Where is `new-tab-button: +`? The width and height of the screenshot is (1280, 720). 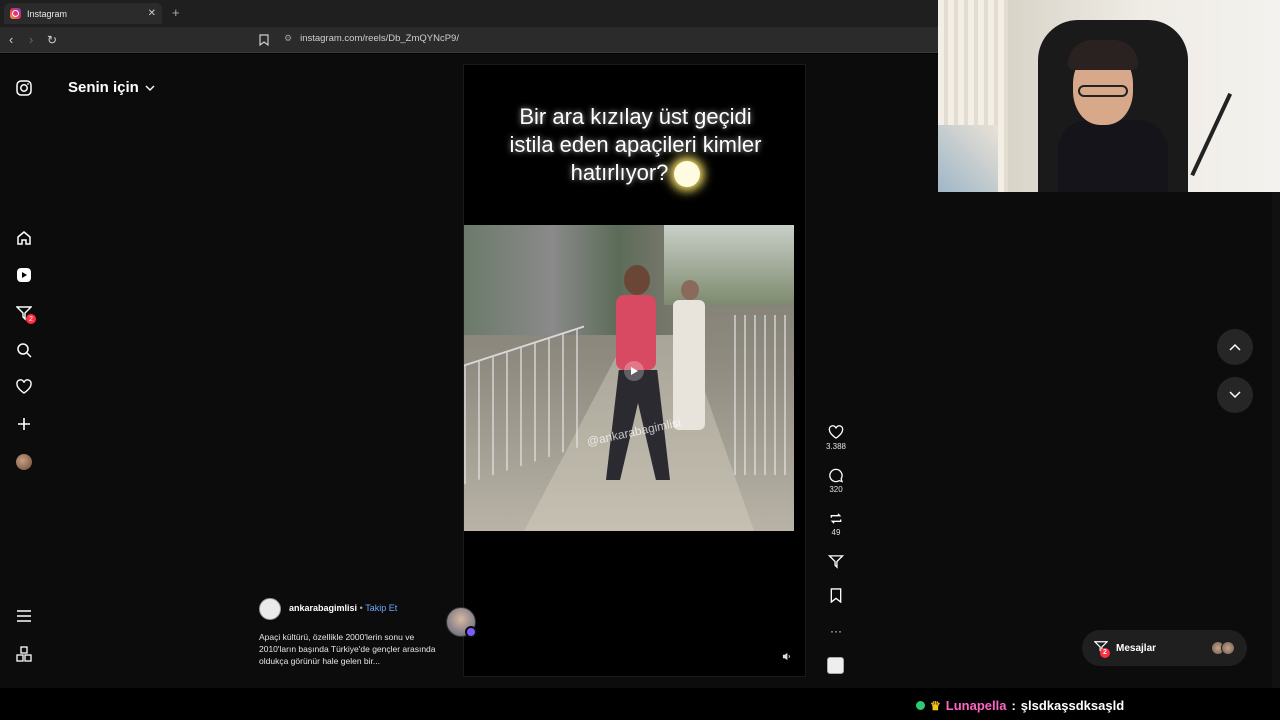
new-tab-button: + is located at coordinates (176, 12).